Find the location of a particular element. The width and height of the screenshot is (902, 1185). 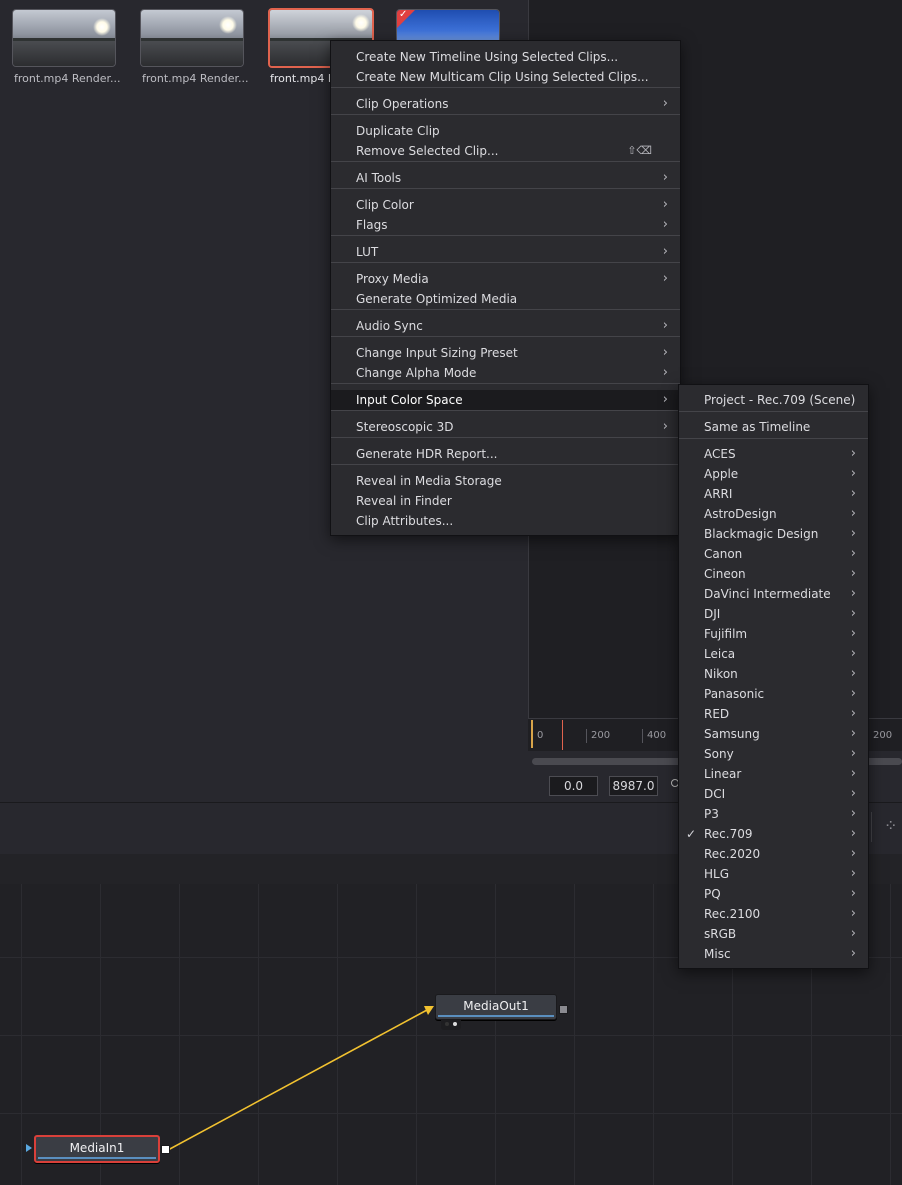

menu-item-input-color-space: Input Color Space › is located at coordinates (505, 400).